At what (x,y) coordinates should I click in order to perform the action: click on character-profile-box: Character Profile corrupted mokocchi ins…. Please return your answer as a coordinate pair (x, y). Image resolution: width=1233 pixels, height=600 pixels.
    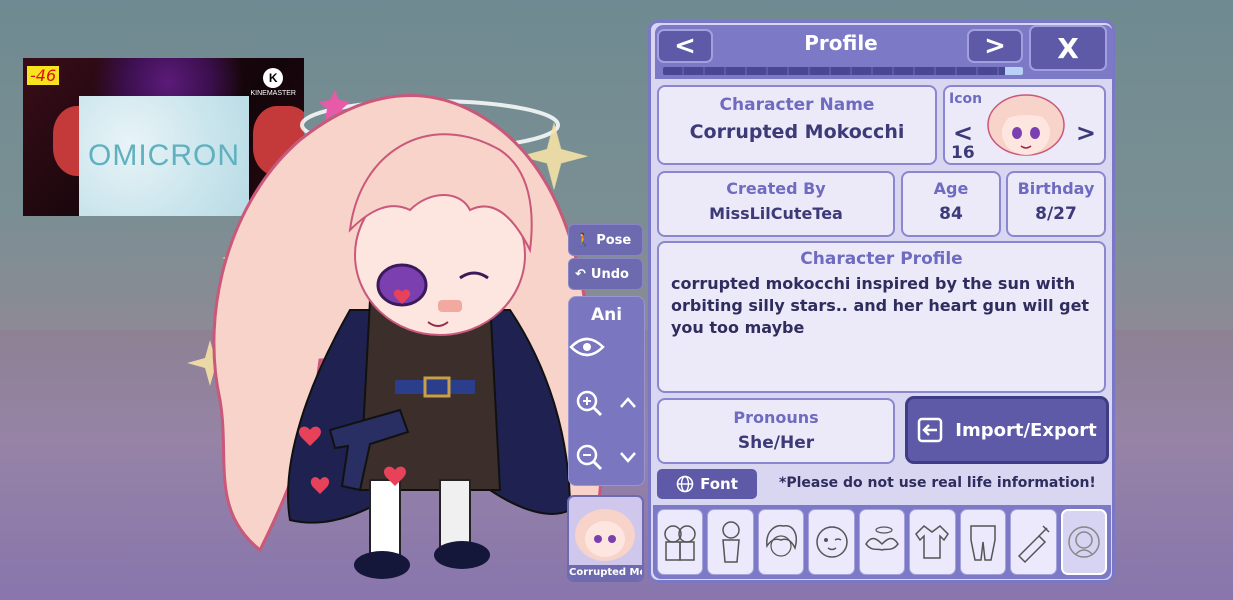
    Looking at the image, I should click on (881, 317).